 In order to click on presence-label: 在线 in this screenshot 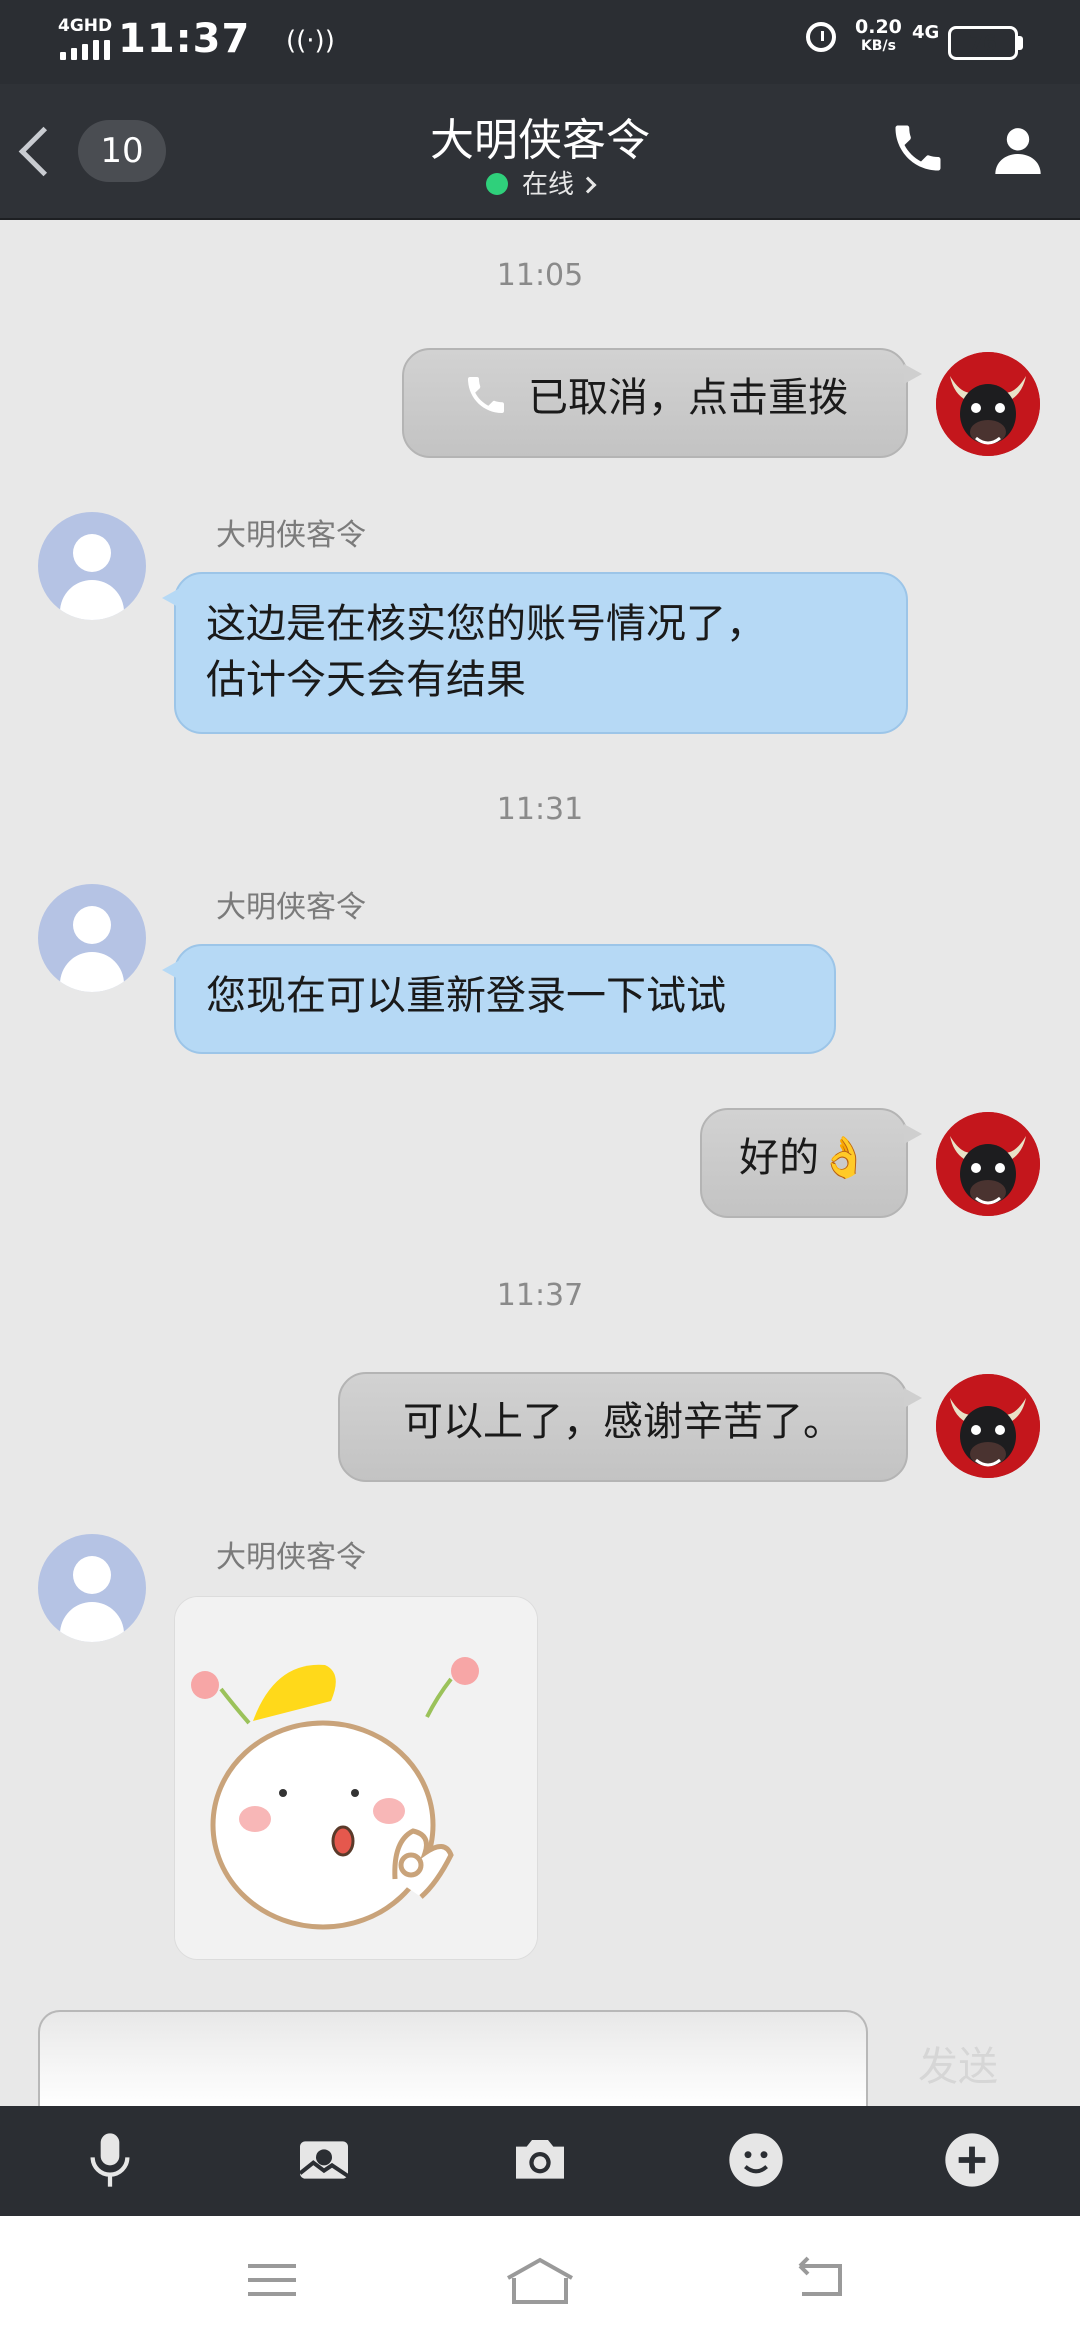, I will do `click(547, 185)`.